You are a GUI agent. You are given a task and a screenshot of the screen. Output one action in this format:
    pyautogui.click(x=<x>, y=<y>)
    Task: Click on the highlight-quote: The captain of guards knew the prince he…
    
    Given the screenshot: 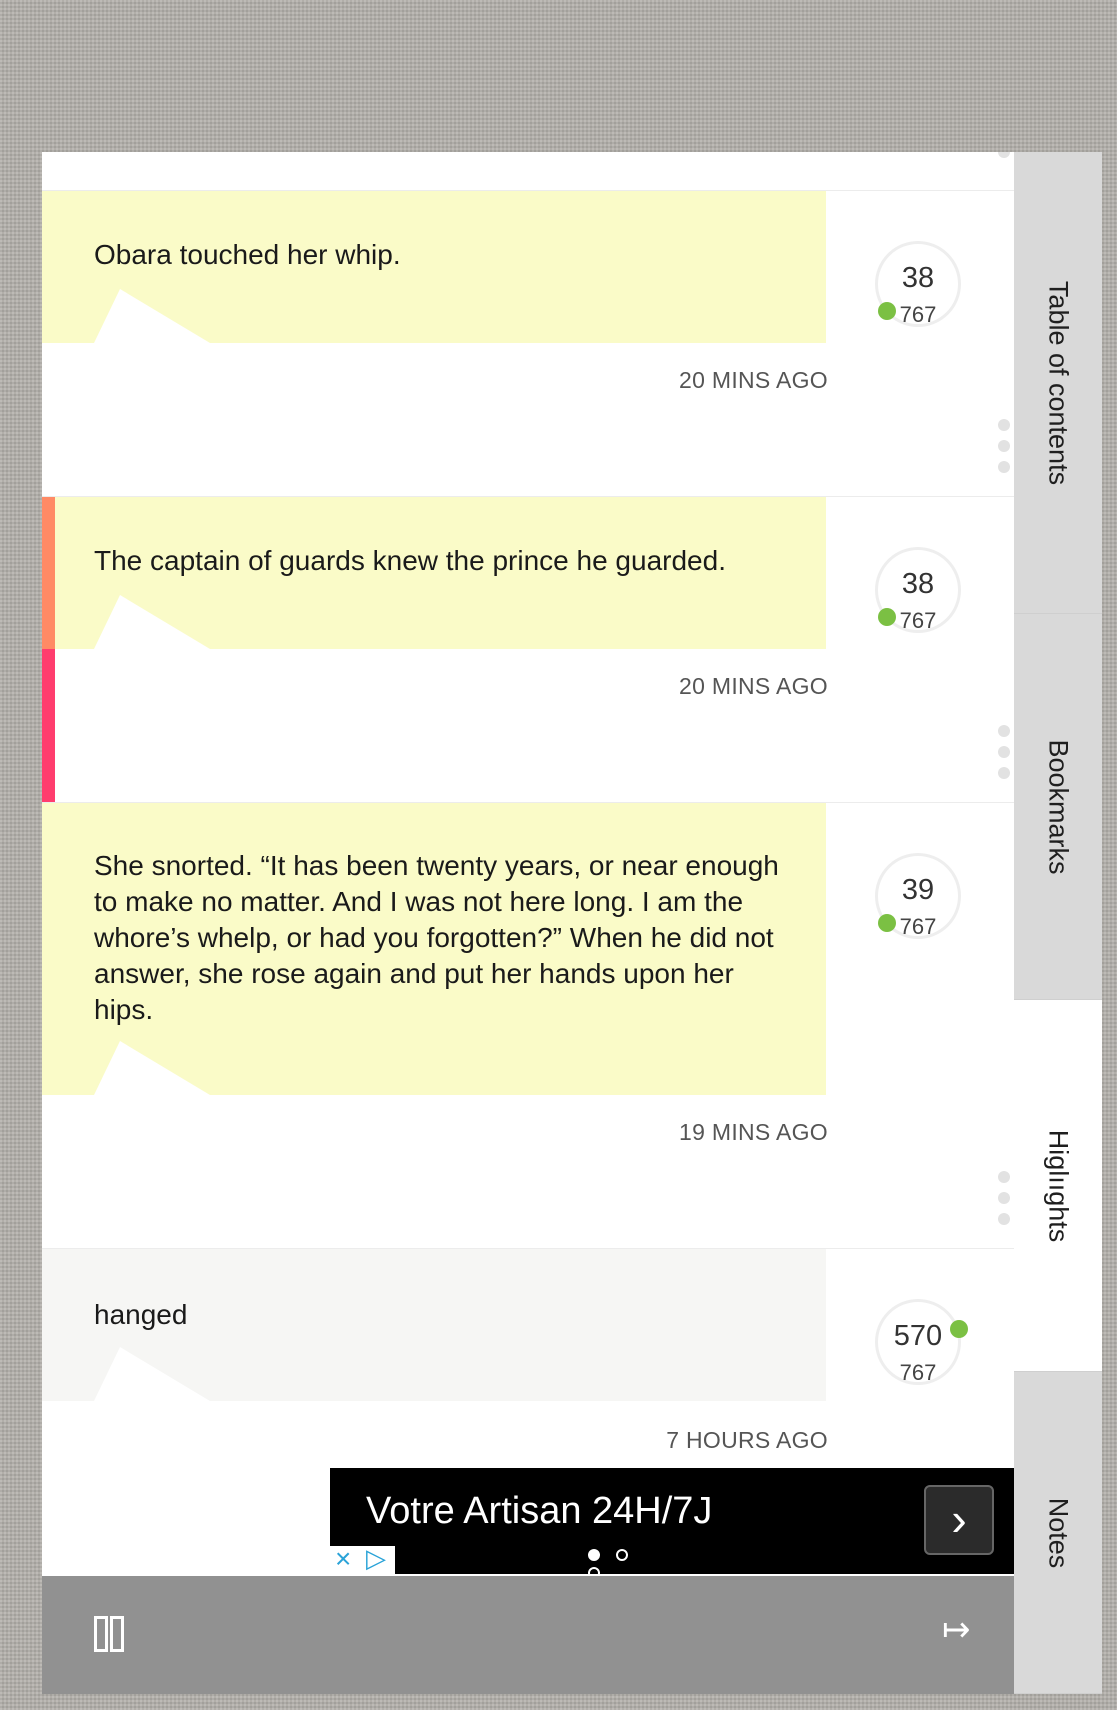 What is the action you would take?
    pyautogui.click(x=440, y=573)
    